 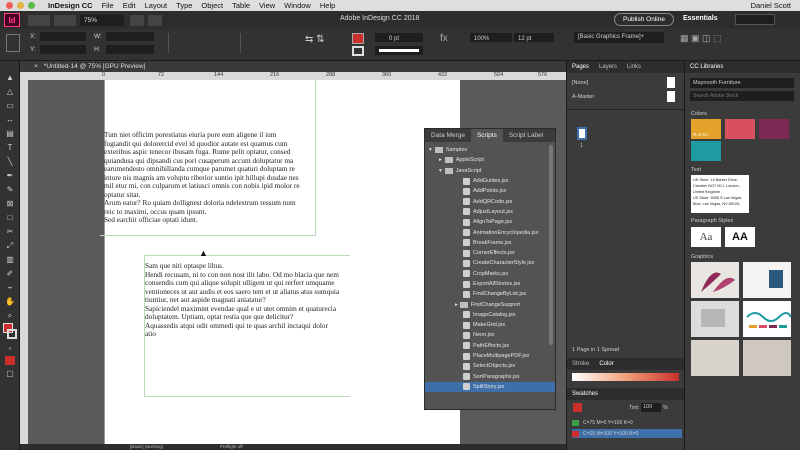 I want to click on tab-links: Links, so click(x=634, y=67).